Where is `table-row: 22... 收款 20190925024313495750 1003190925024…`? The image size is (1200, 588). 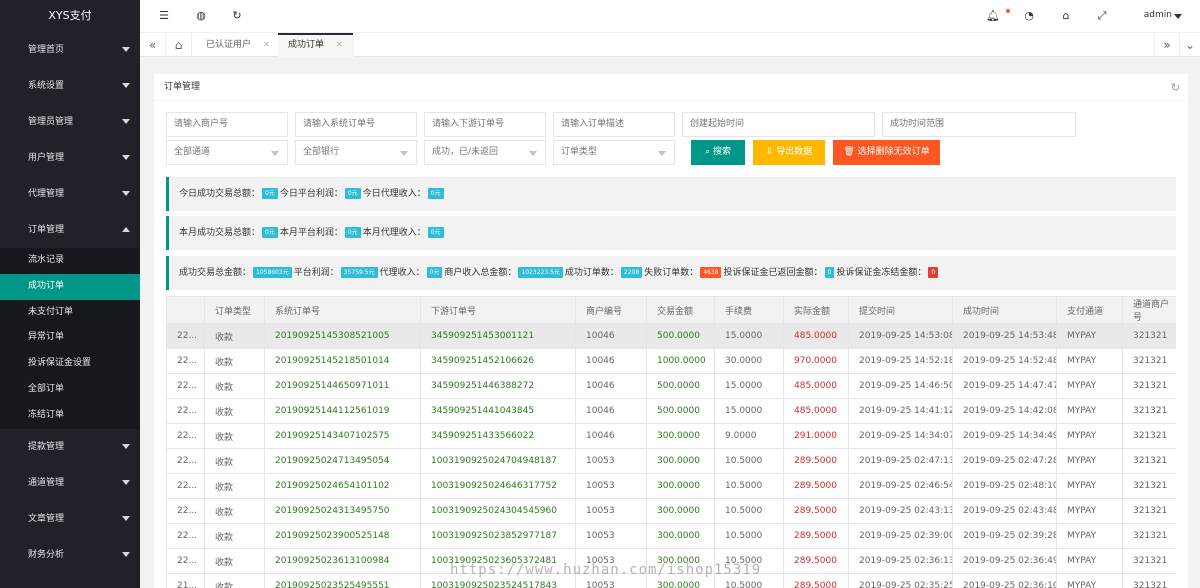 table-row: 22... 收款 20190925024313495750 1003190925024… is located at coordinates (671, 511).